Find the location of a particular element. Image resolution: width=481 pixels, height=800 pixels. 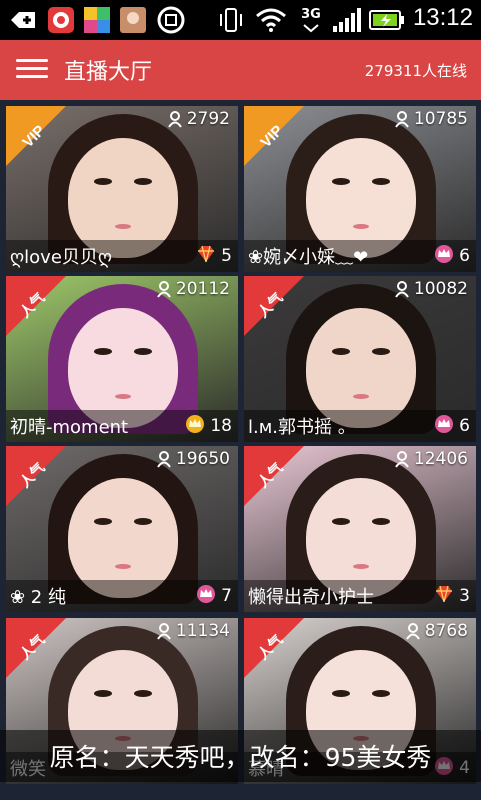

menu-icon is located at coordinates (32, 60).